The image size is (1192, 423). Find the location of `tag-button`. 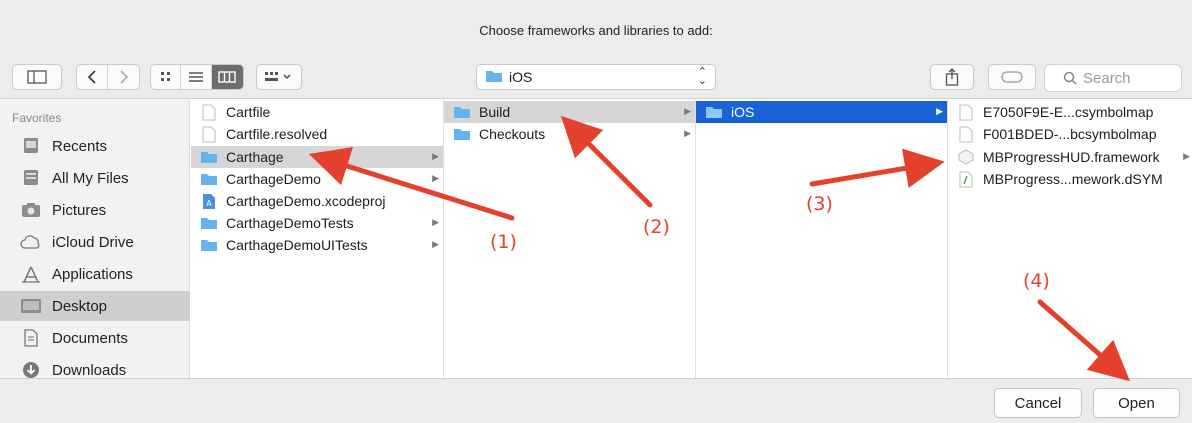

tag-button is located at coordinates (1012, 77).